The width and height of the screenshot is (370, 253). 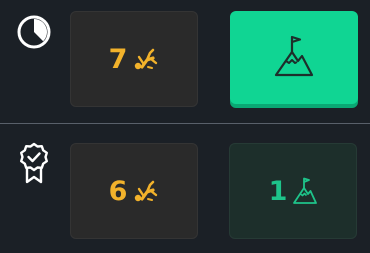 I want to click on summit-count-value: 1, so click(x=278, y=191).